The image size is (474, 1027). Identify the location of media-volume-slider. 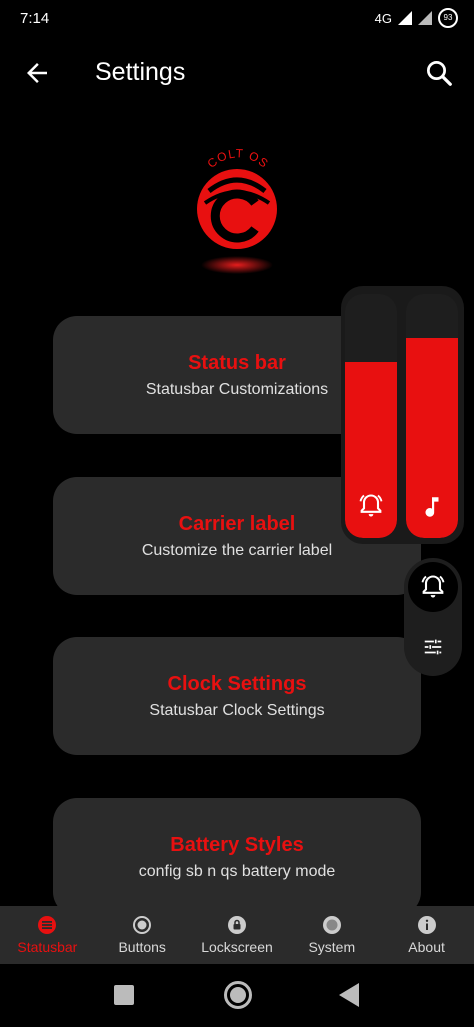
(432, 416).